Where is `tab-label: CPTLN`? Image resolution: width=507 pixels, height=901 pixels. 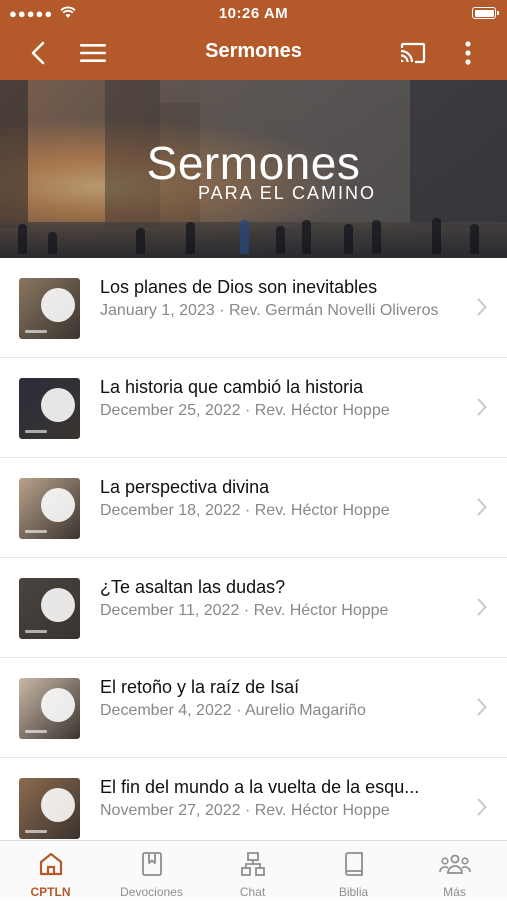 tab-label: CPTLN is located at coordinates (50, 892).